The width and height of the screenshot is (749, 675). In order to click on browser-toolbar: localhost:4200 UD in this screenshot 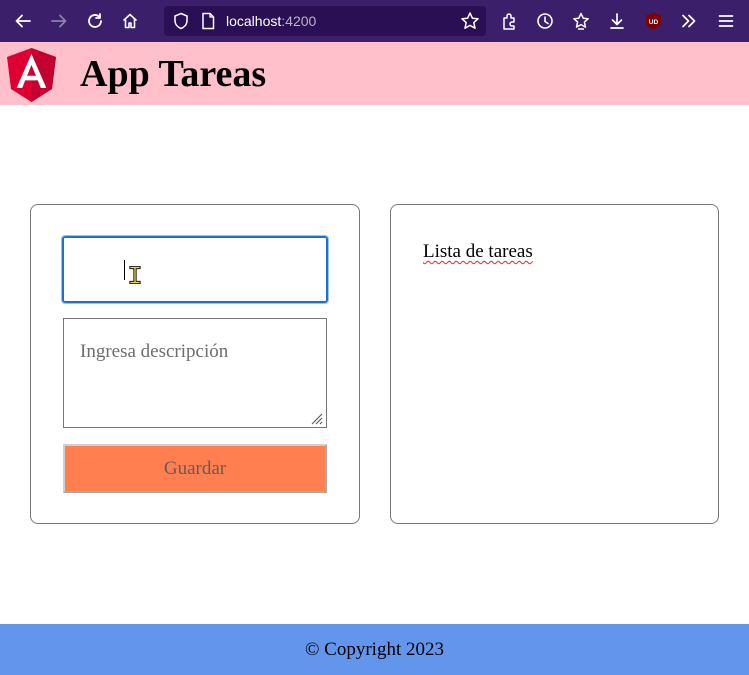, I will do `click(374, 21)`.